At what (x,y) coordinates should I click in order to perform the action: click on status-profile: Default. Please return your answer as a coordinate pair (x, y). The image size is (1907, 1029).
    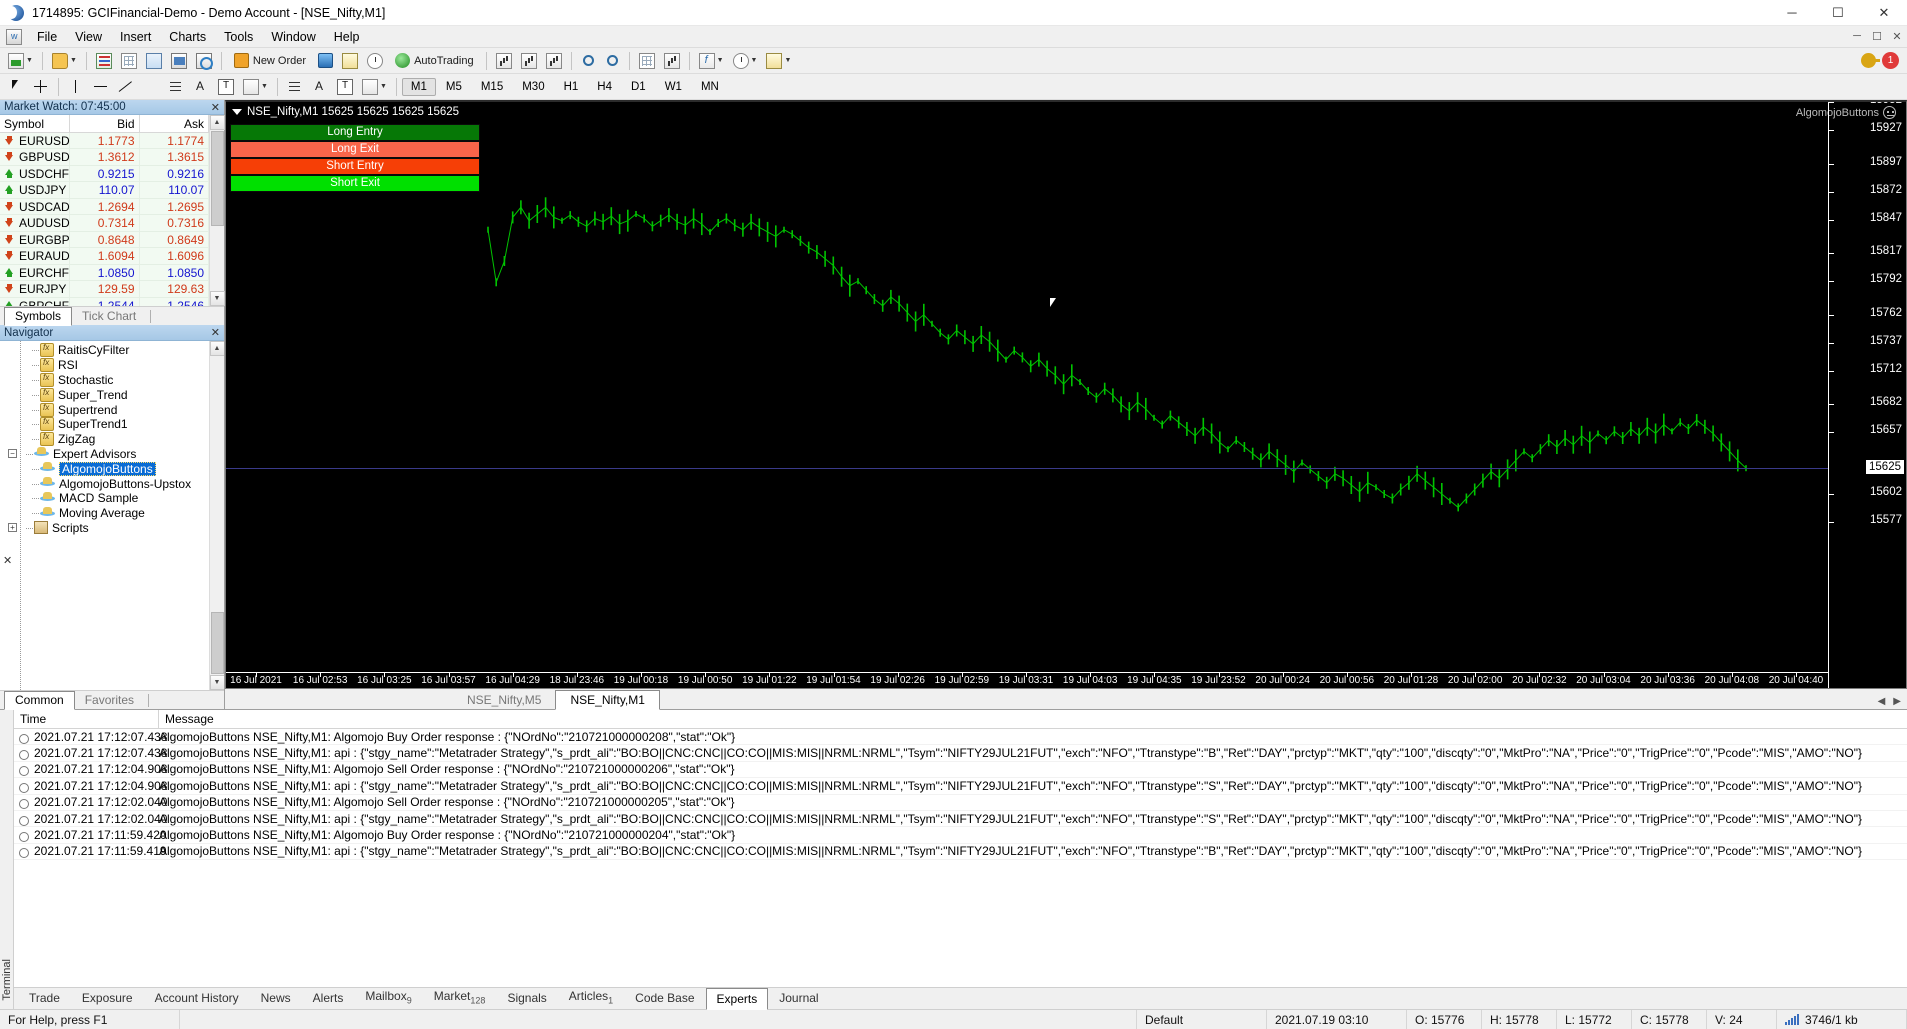
    Looking at the image, I should click on (1202, 1019).